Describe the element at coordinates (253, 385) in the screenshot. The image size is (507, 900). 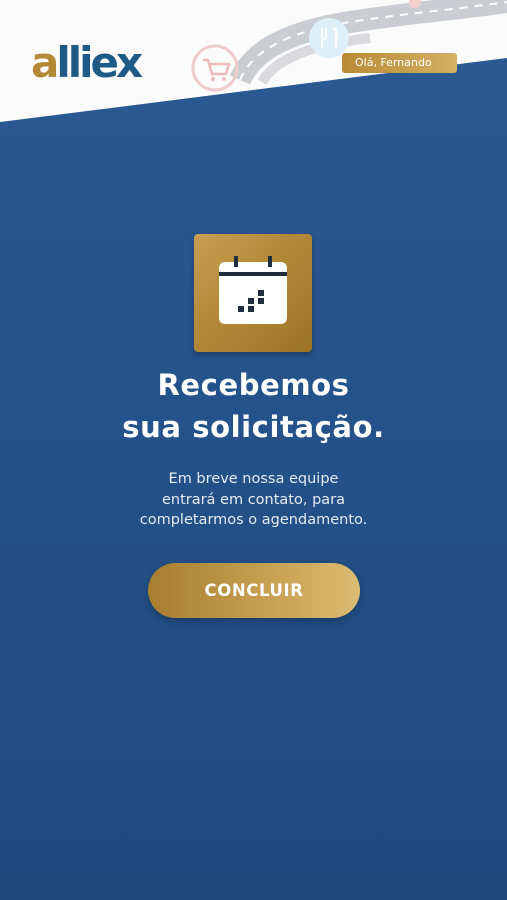
I see `title-line-1: Recebemos` at that location.